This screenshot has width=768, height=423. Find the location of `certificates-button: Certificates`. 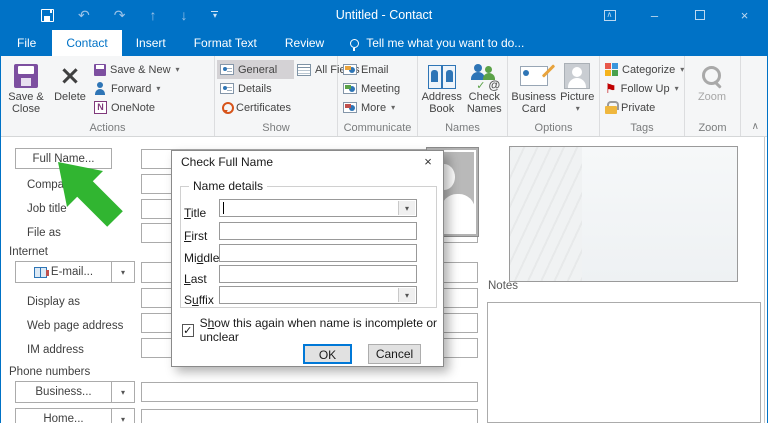

certificates-button: Certificates is located at coordinates (255, 107).